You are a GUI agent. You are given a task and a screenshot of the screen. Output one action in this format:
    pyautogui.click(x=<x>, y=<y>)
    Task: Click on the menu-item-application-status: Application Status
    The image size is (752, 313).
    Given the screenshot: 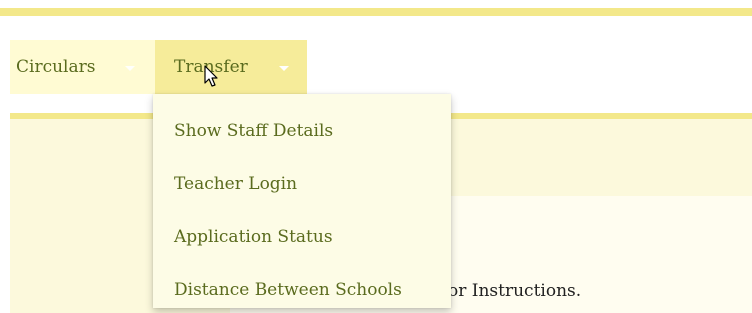 What is the action you would take?
    pyautogui.click(x=302, y=236)
    